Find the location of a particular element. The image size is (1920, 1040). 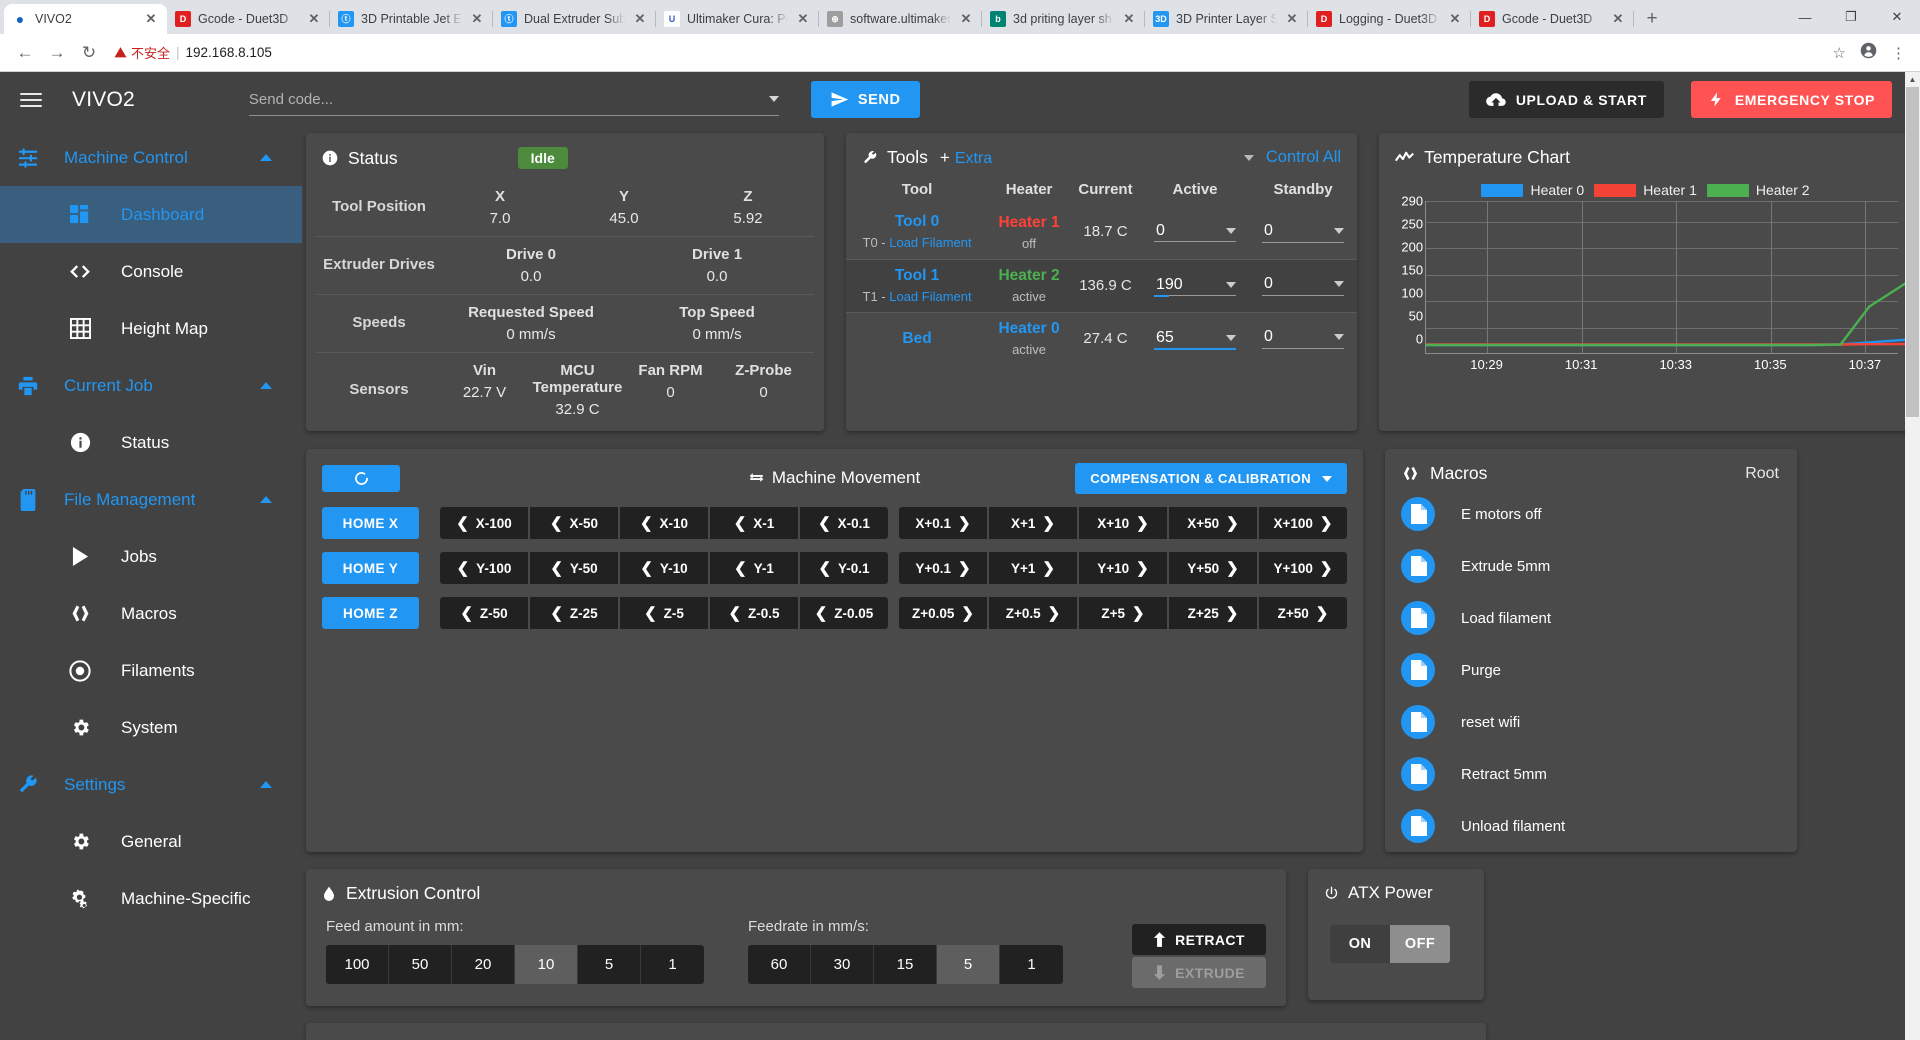

sidebar-group-file-management: File Management is located at coordinates (151, 499).